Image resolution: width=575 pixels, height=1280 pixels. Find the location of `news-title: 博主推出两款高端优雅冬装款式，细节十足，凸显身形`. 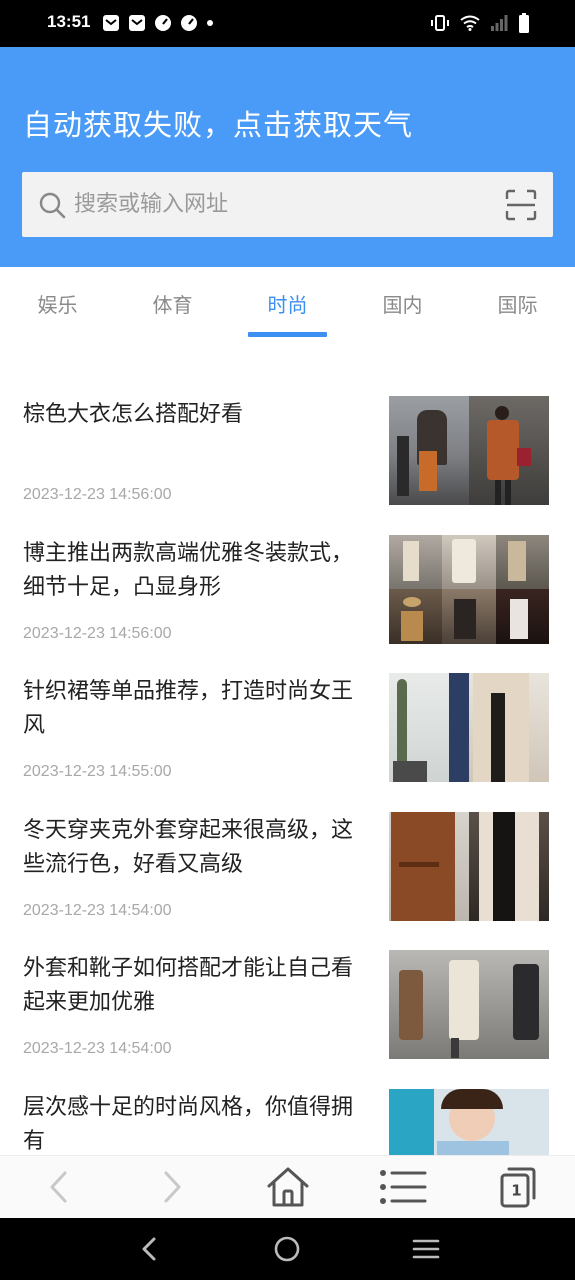

news-title: 博主推出两款高端优雅冬装款式，细节十足，凸显身形 is located at coordinates (188, 570).